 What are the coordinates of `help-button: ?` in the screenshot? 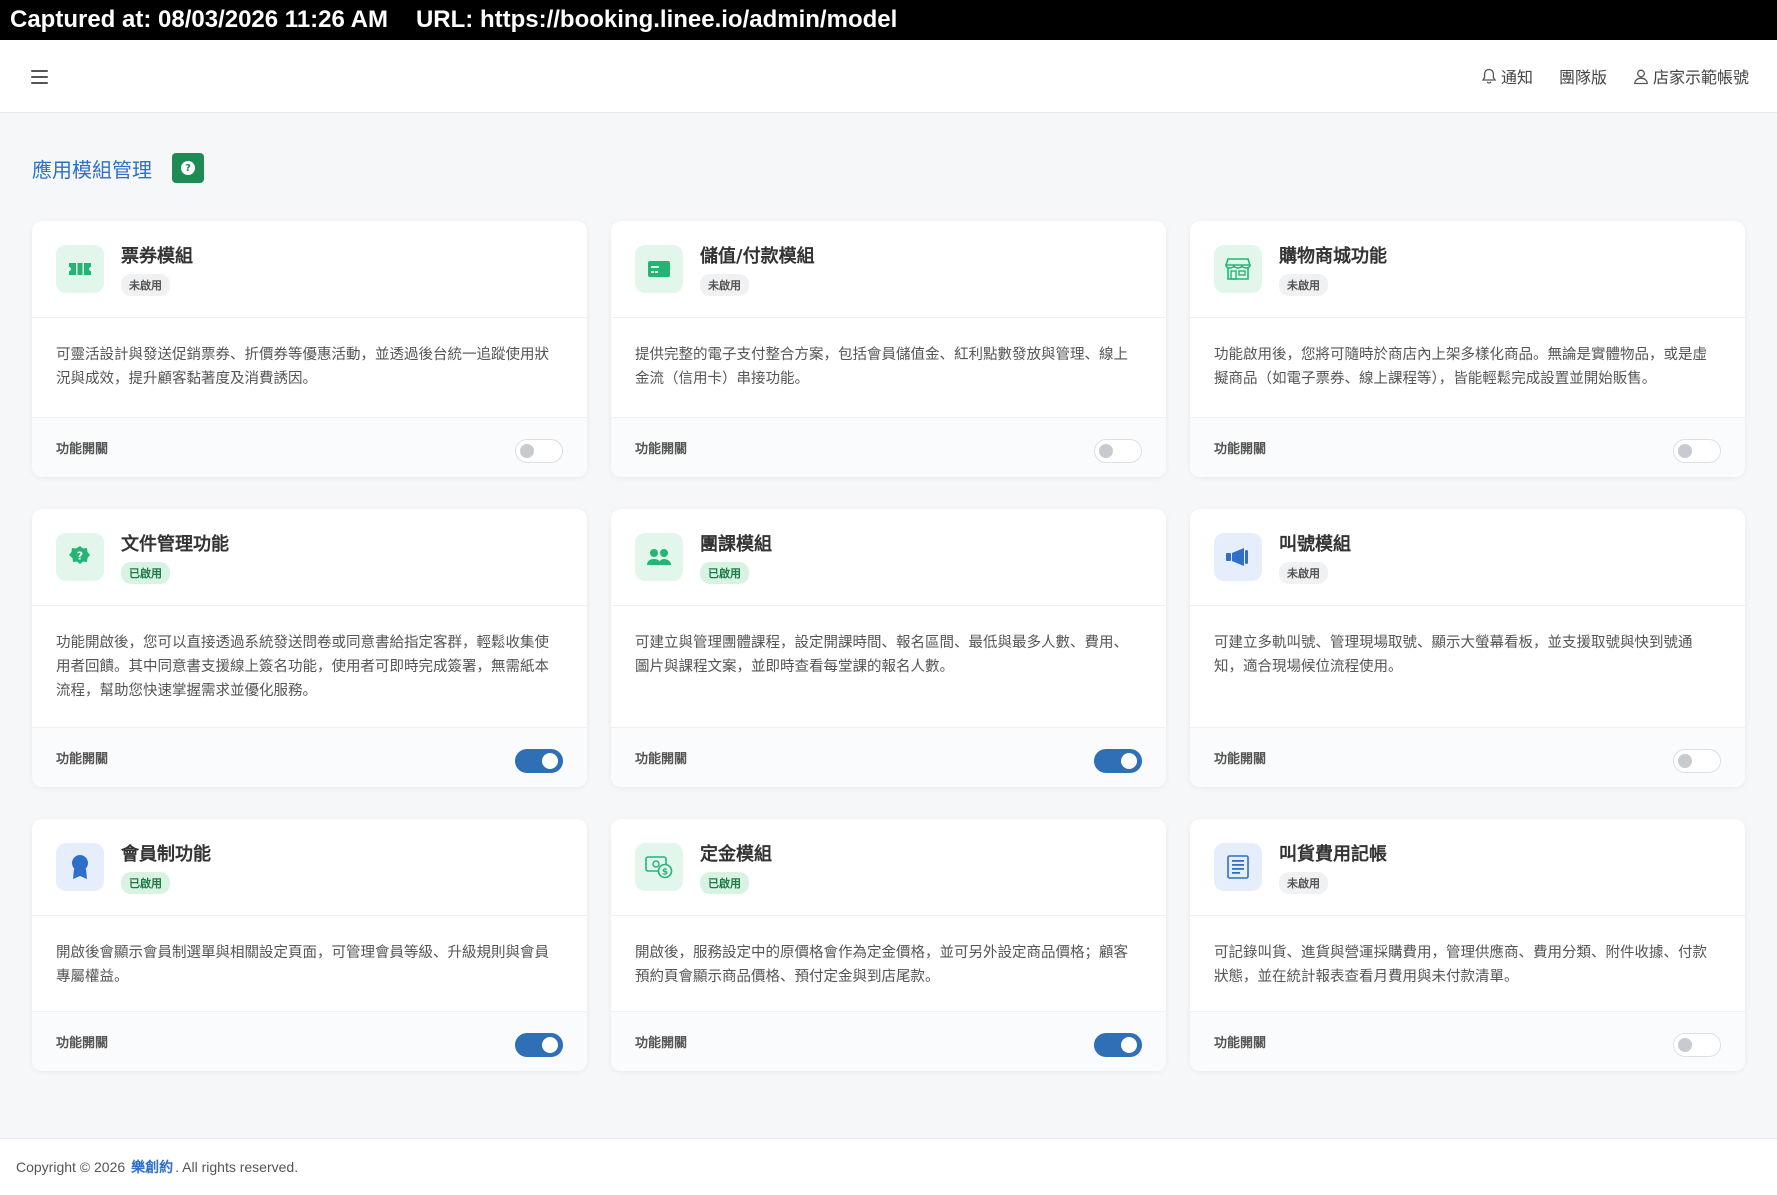 It's located at (188, 168).